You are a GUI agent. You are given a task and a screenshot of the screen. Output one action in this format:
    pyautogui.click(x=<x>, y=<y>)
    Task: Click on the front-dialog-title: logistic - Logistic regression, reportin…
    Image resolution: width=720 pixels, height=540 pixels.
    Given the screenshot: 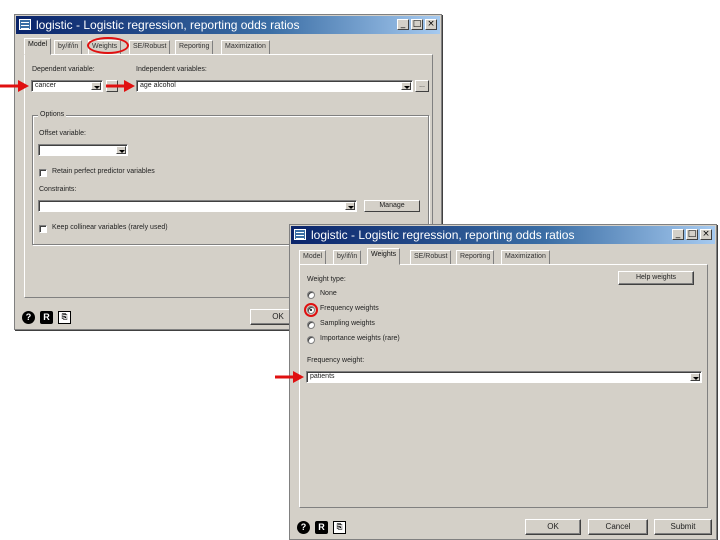 What is the action you would take?
    pyautogui.click(x=443, y=235)
    